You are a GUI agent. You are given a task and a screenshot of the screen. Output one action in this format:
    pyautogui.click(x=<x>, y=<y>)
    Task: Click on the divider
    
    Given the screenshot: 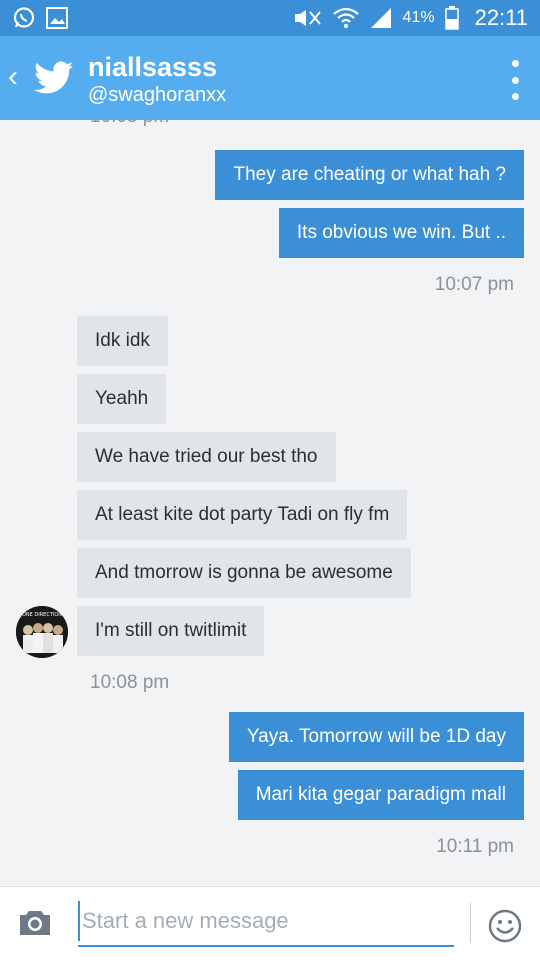 What is the action you would take?
    pyautogui.click(x=470, y=923)
    